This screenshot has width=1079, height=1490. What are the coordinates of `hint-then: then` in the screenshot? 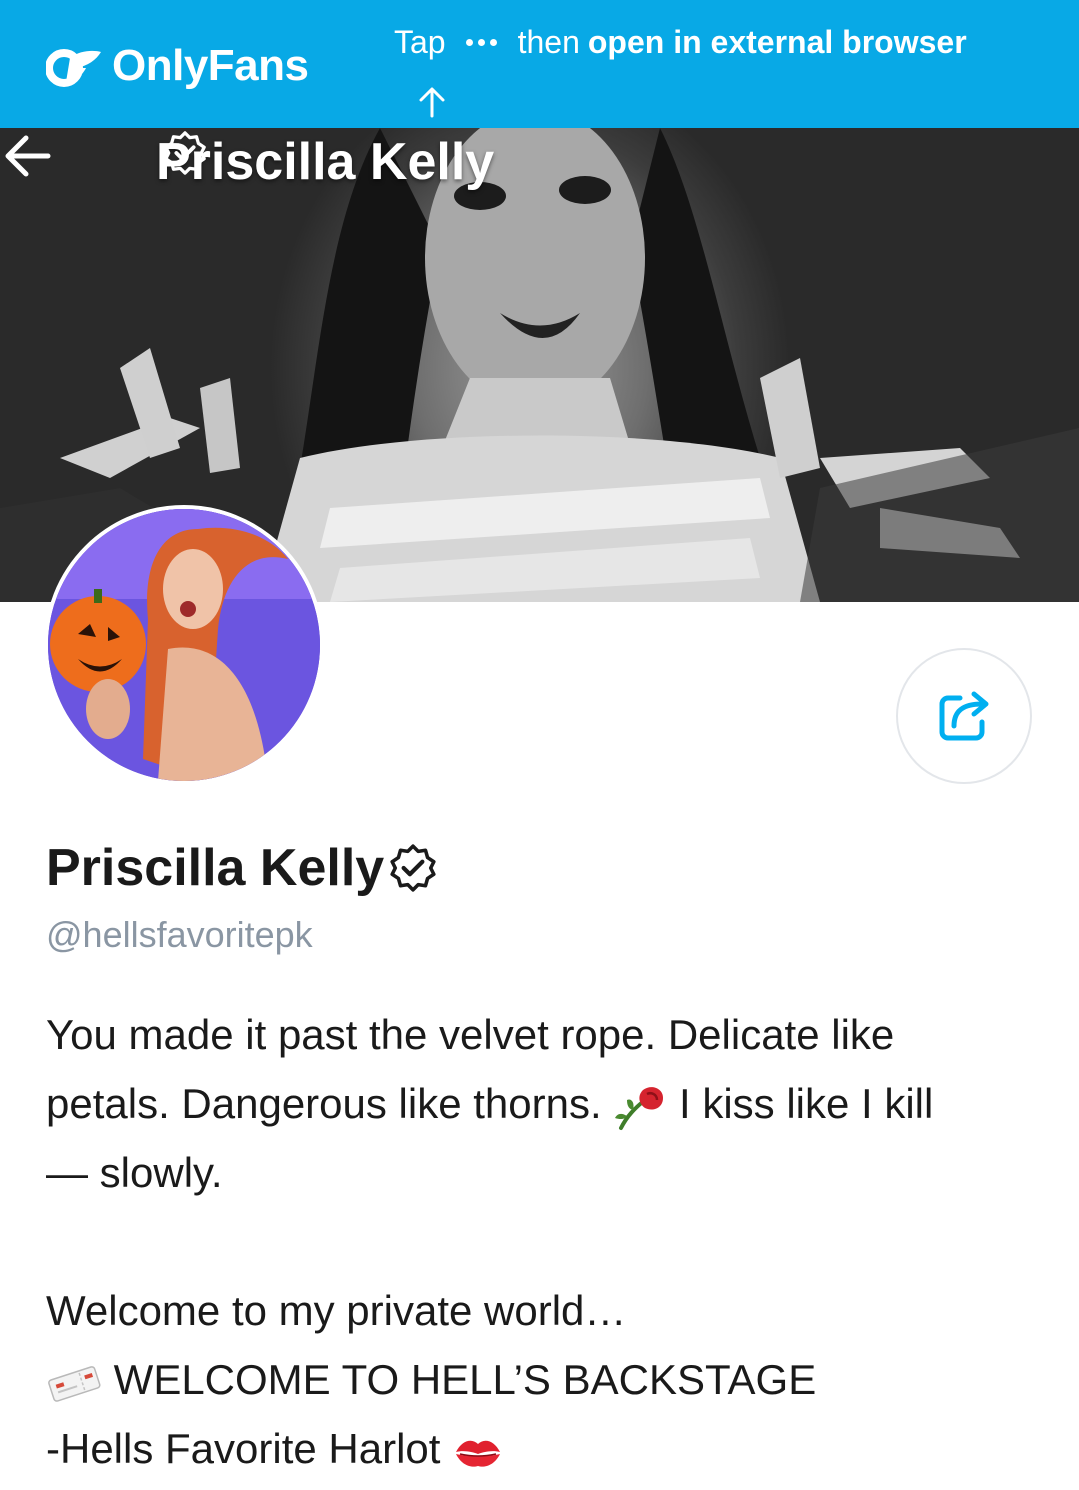 It's located at (548, 41).